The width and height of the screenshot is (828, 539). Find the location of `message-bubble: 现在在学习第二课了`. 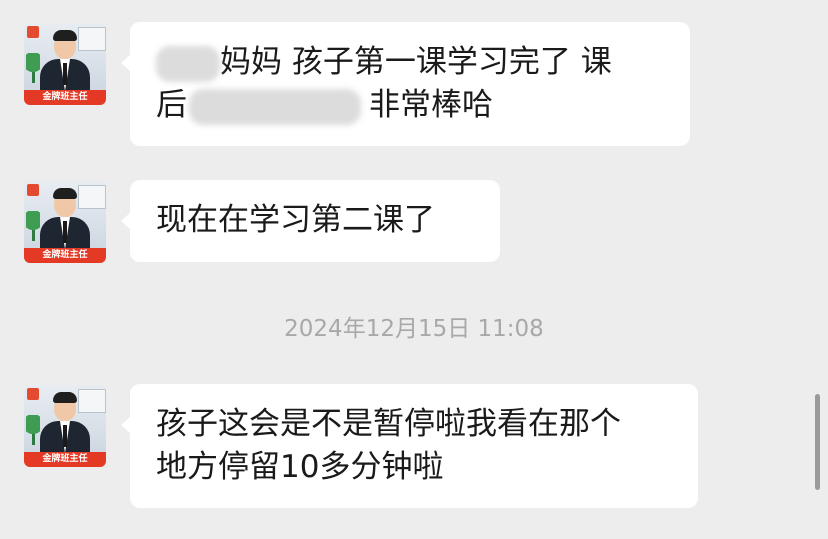

message-bubble: 现在在学习第二课了 is located at coordinates (310, 221).